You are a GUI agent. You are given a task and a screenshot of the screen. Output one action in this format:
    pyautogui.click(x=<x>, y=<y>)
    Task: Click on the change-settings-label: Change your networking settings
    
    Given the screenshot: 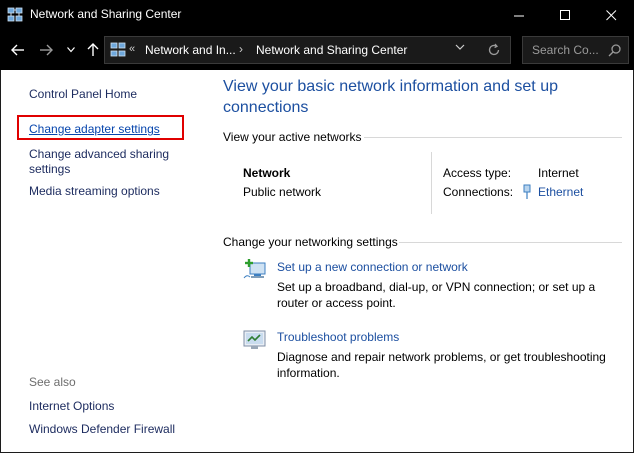 What is the action you would take?
    pyautogui.click(x=310, y=242)
    